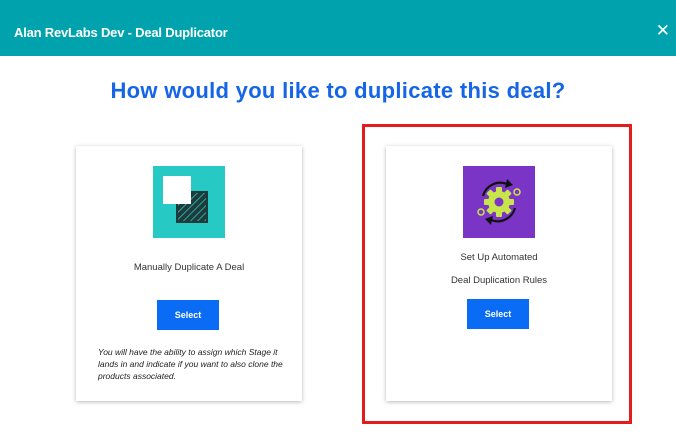 The width and height of the screenshot is (676, 445). Describe the element at coordinates (663, 30) in the screenshot. I see `close-icon: ✕` at that location.